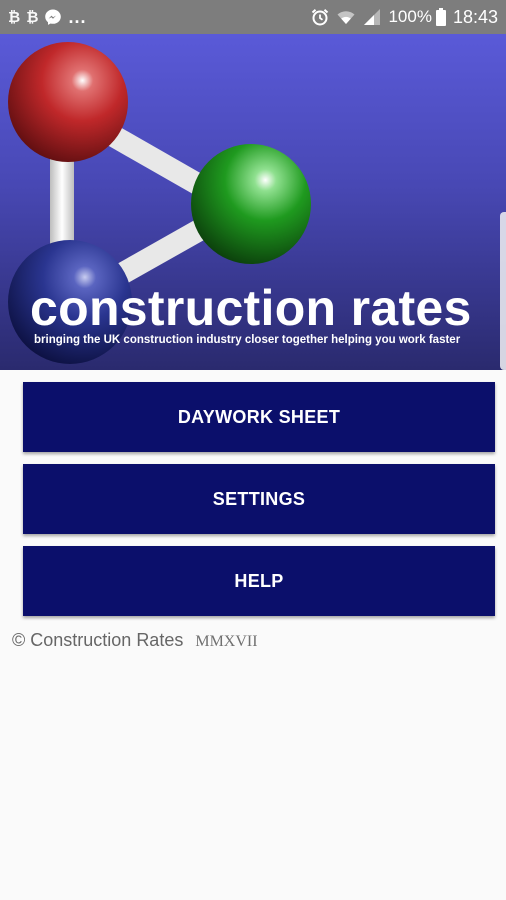  What do you see at coordinates (32, 17) in the screenshot?
I see `bitcoin-icon: ₿` at bounding box center [32, 17].